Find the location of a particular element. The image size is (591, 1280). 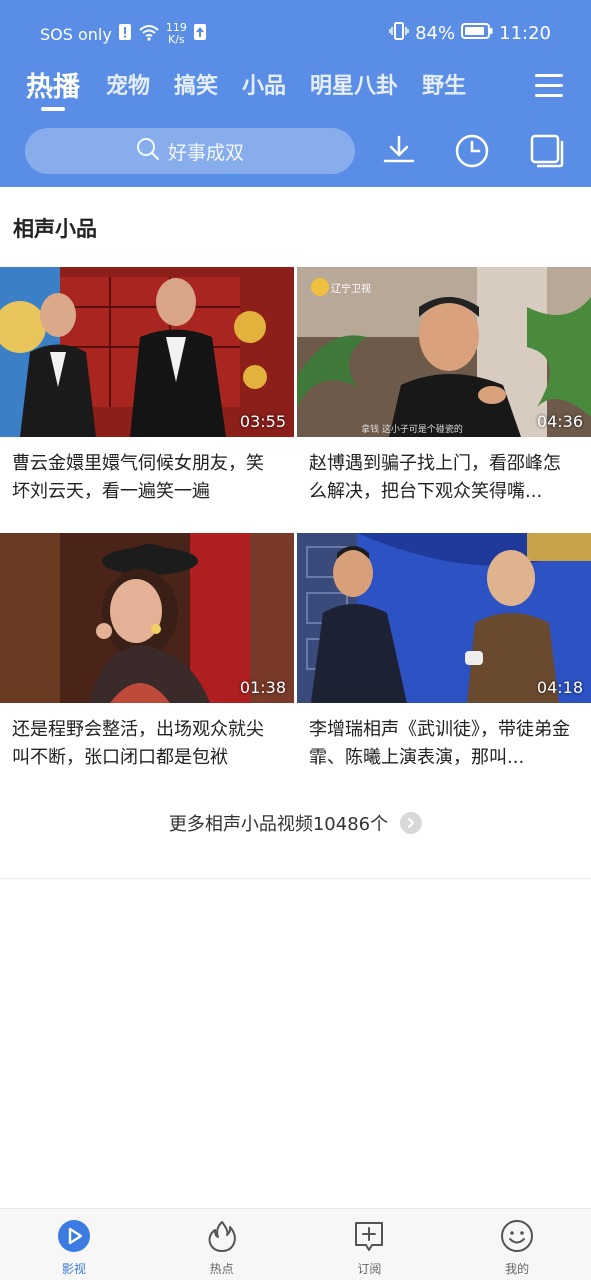

vibrate-icon is located at coordinates (399, 33).